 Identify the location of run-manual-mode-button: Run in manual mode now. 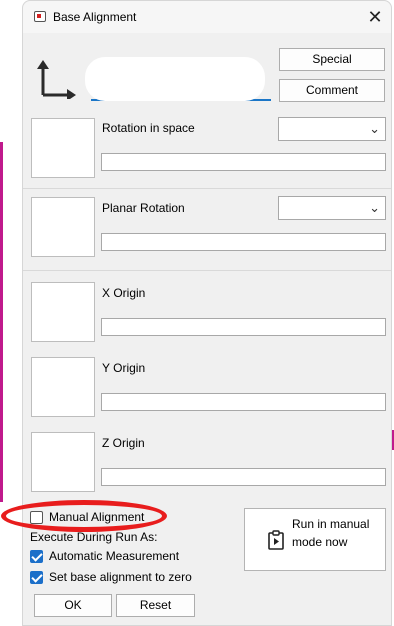
(315, 539).